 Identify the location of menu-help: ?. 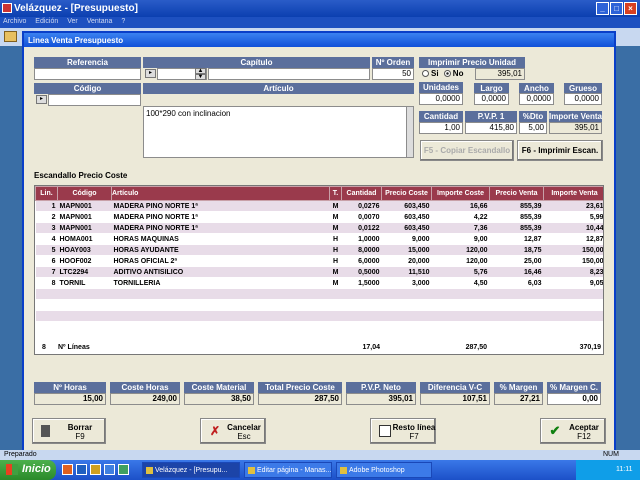
(123, 21).